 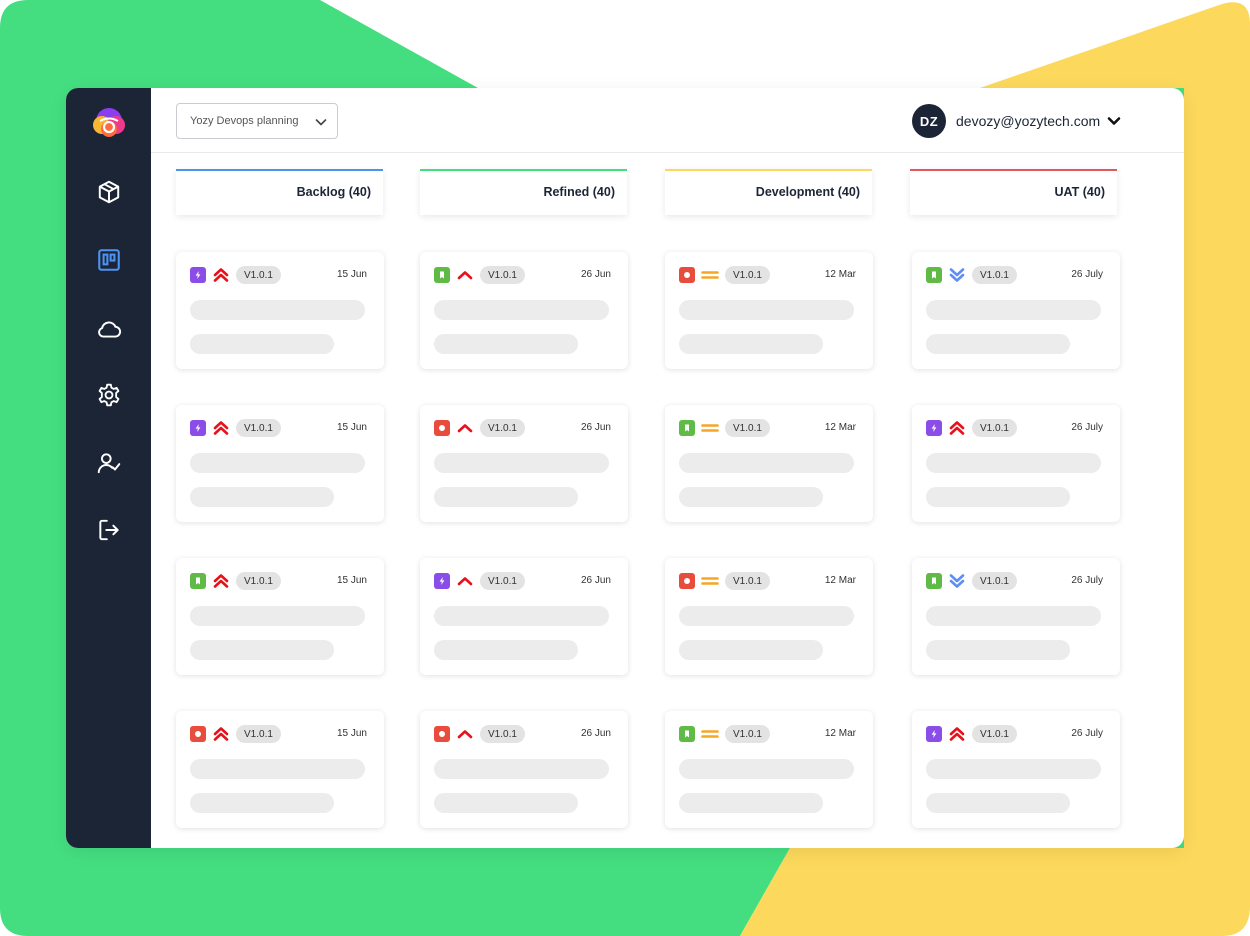 I want to click on logout-icon, so click(x=109, y=530).